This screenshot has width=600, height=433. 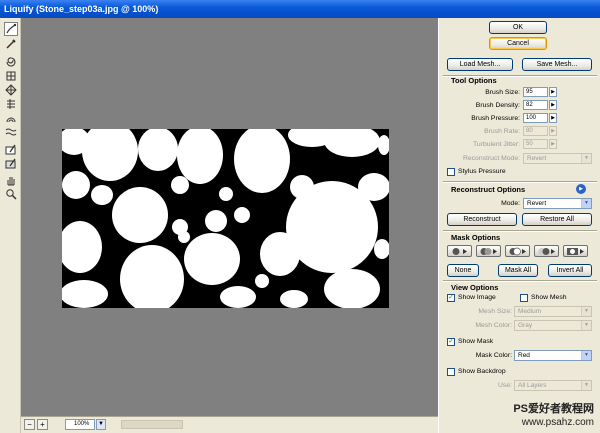 I want to click on tool-options-title: Tool Options, so click(x=474, y=80).